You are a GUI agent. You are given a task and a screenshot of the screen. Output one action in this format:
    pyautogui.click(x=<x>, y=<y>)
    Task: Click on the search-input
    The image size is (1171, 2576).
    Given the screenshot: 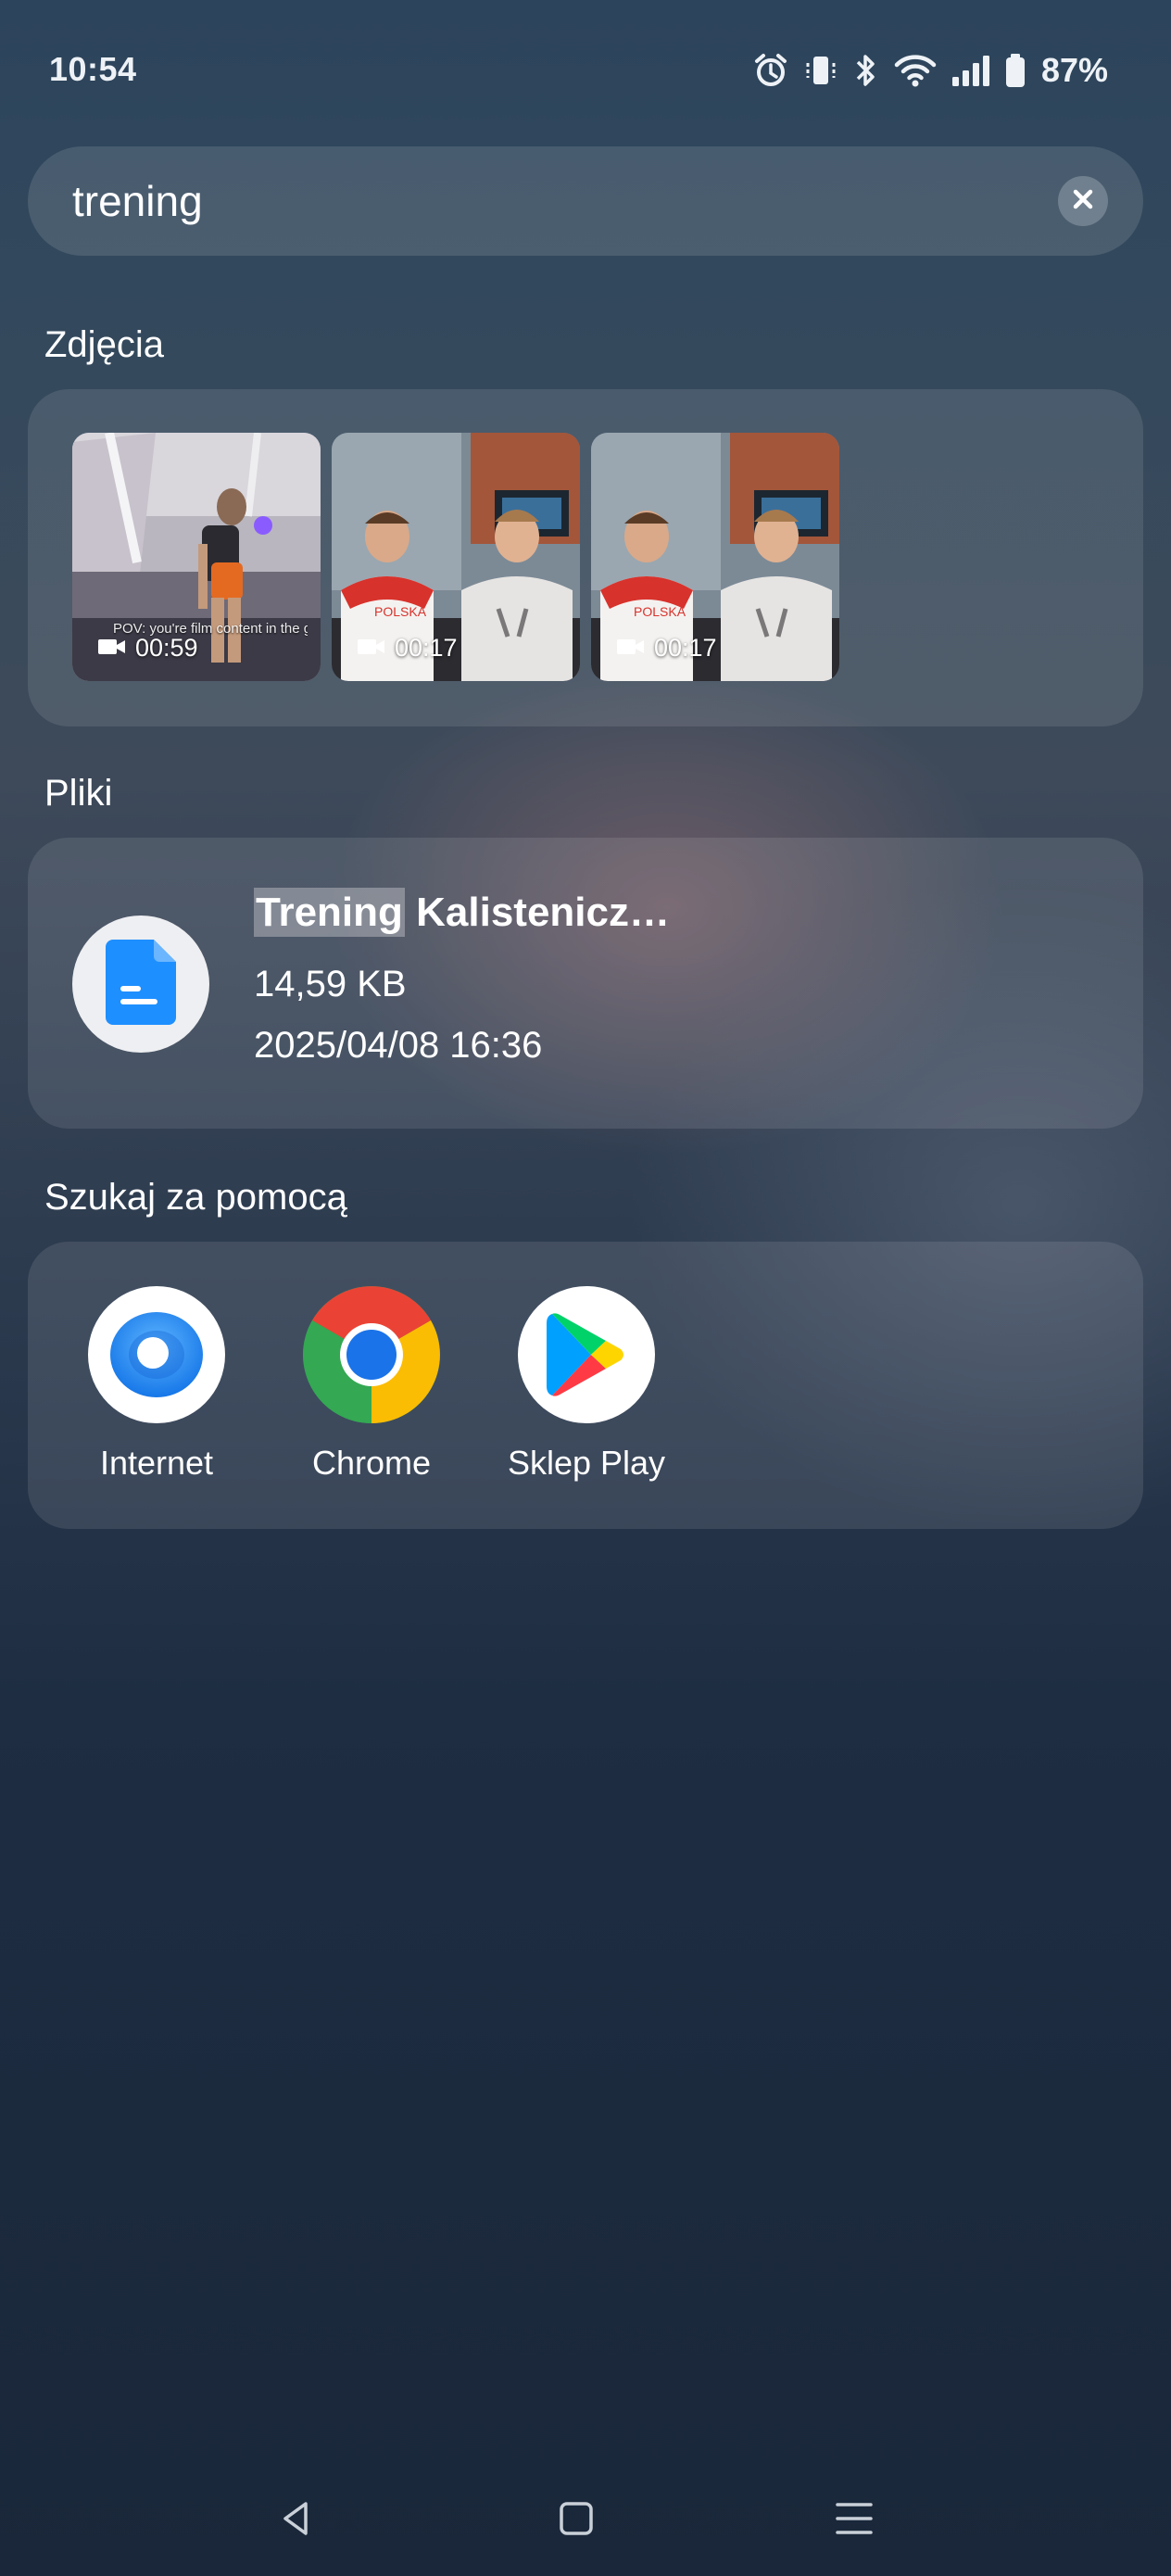 What is the action you would take?
    pyautogui.click(x=535, y=201)
    